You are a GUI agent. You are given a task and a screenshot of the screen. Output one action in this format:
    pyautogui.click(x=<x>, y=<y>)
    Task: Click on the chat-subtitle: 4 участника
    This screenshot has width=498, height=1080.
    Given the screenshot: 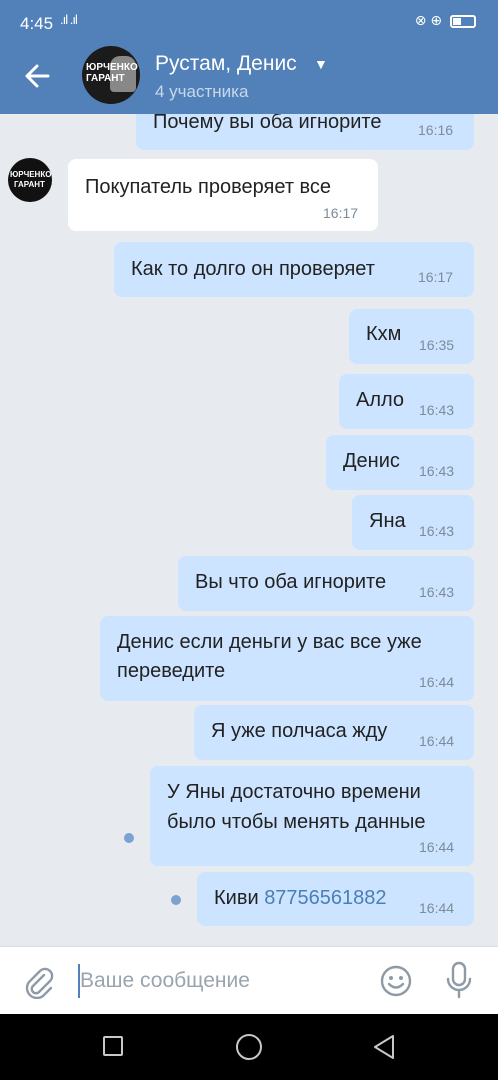 What is the action you would take?
    pyautogui.click(x=202, y=91)
    